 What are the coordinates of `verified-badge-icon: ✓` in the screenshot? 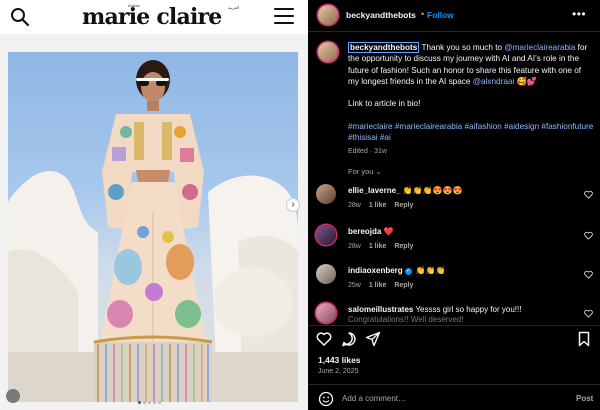 It's located at (408, 271).